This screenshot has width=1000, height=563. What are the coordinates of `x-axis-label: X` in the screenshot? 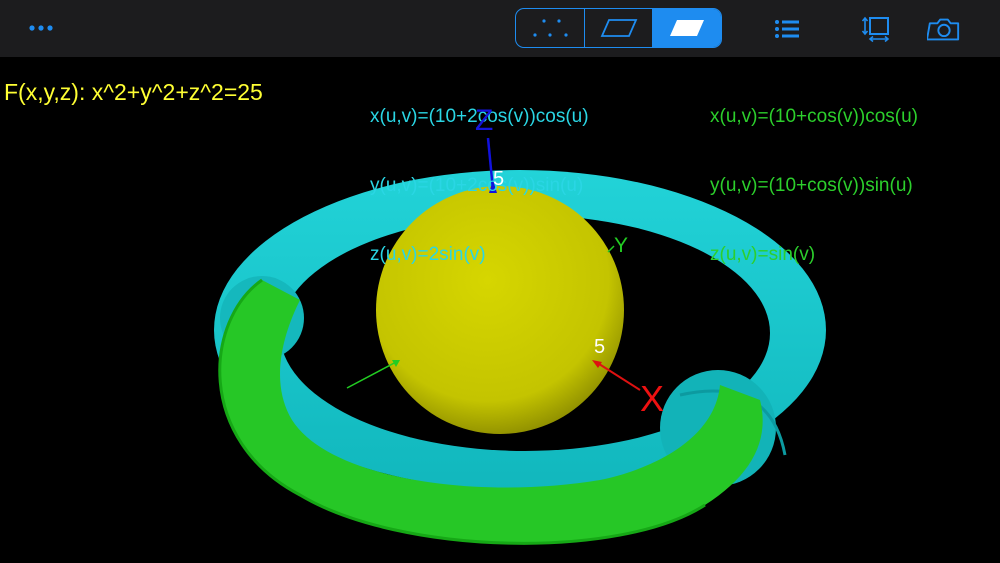 It's located at (652, 398).